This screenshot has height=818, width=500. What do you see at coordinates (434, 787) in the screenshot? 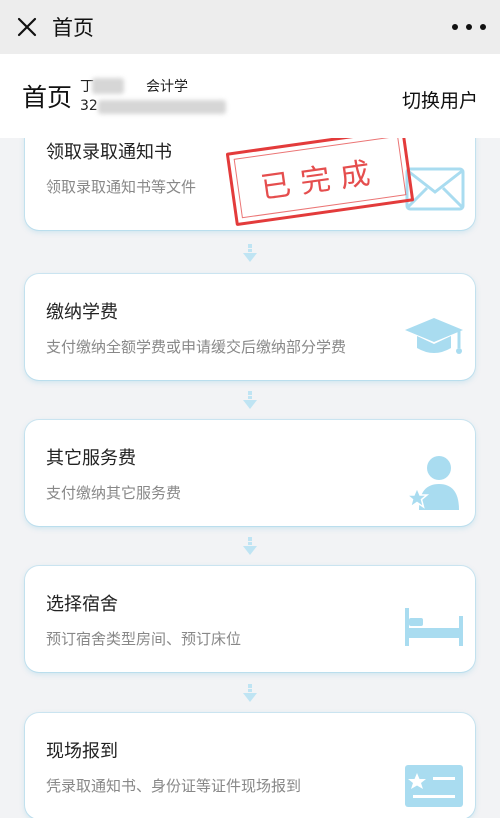
I see `id-card-icon` at bounding box center [434, 787].